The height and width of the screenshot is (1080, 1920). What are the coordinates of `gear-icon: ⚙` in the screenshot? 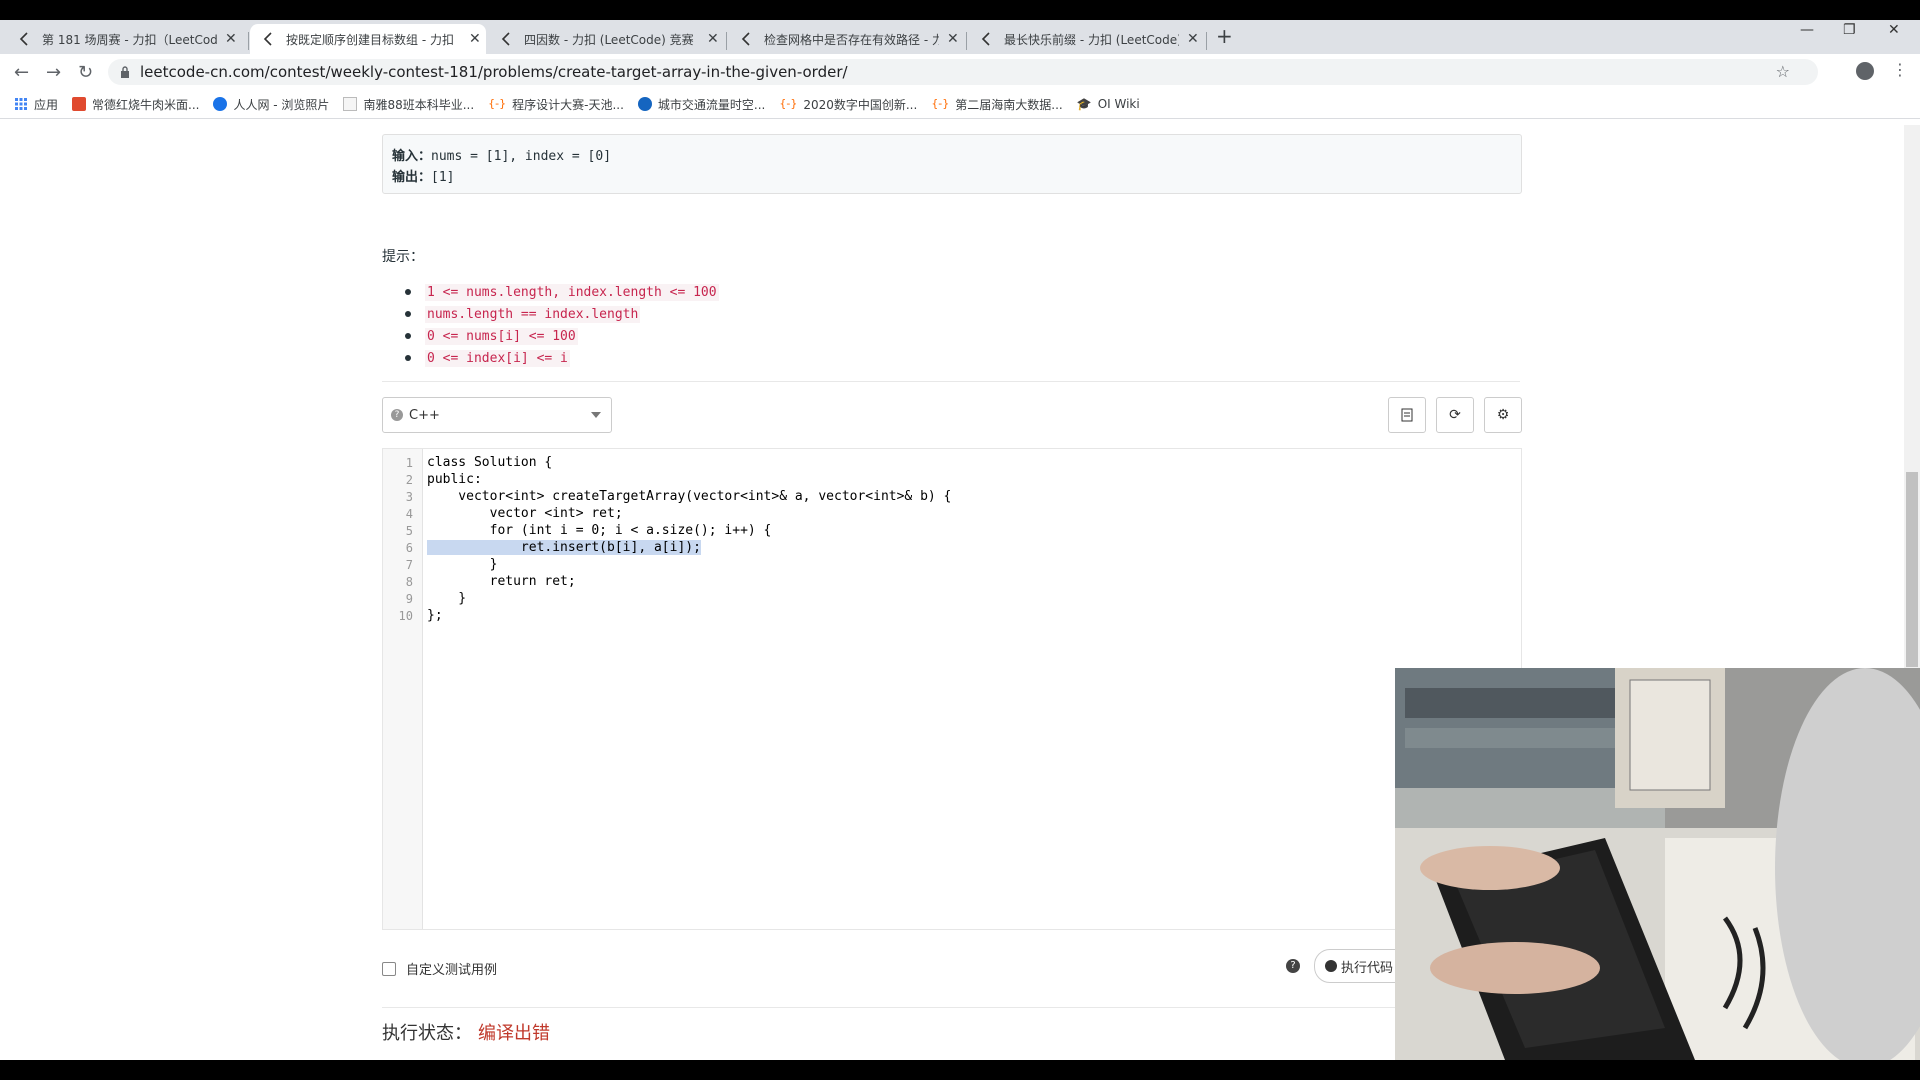 It's located at (1503, 415).